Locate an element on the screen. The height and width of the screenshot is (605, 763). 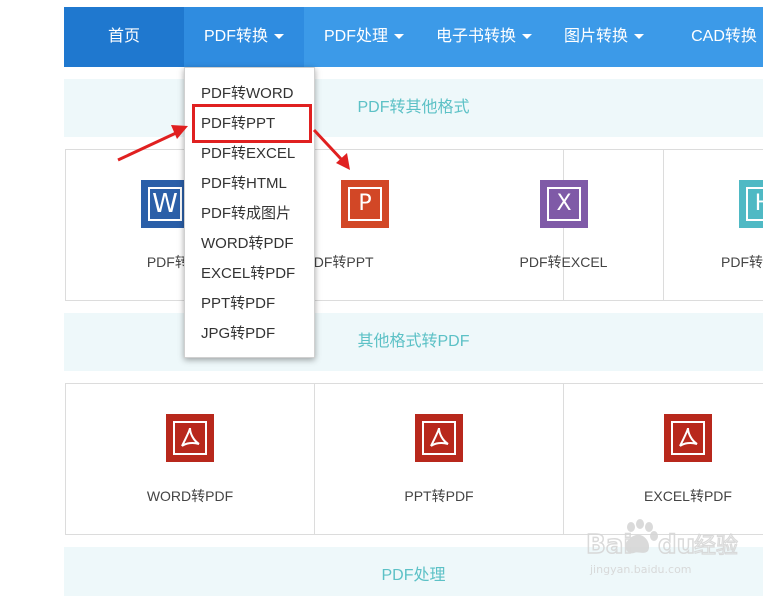
baidu-jingyan-watermark: Bai du 经验 jingyan.baidu.com is located at coordinates (665, 550).